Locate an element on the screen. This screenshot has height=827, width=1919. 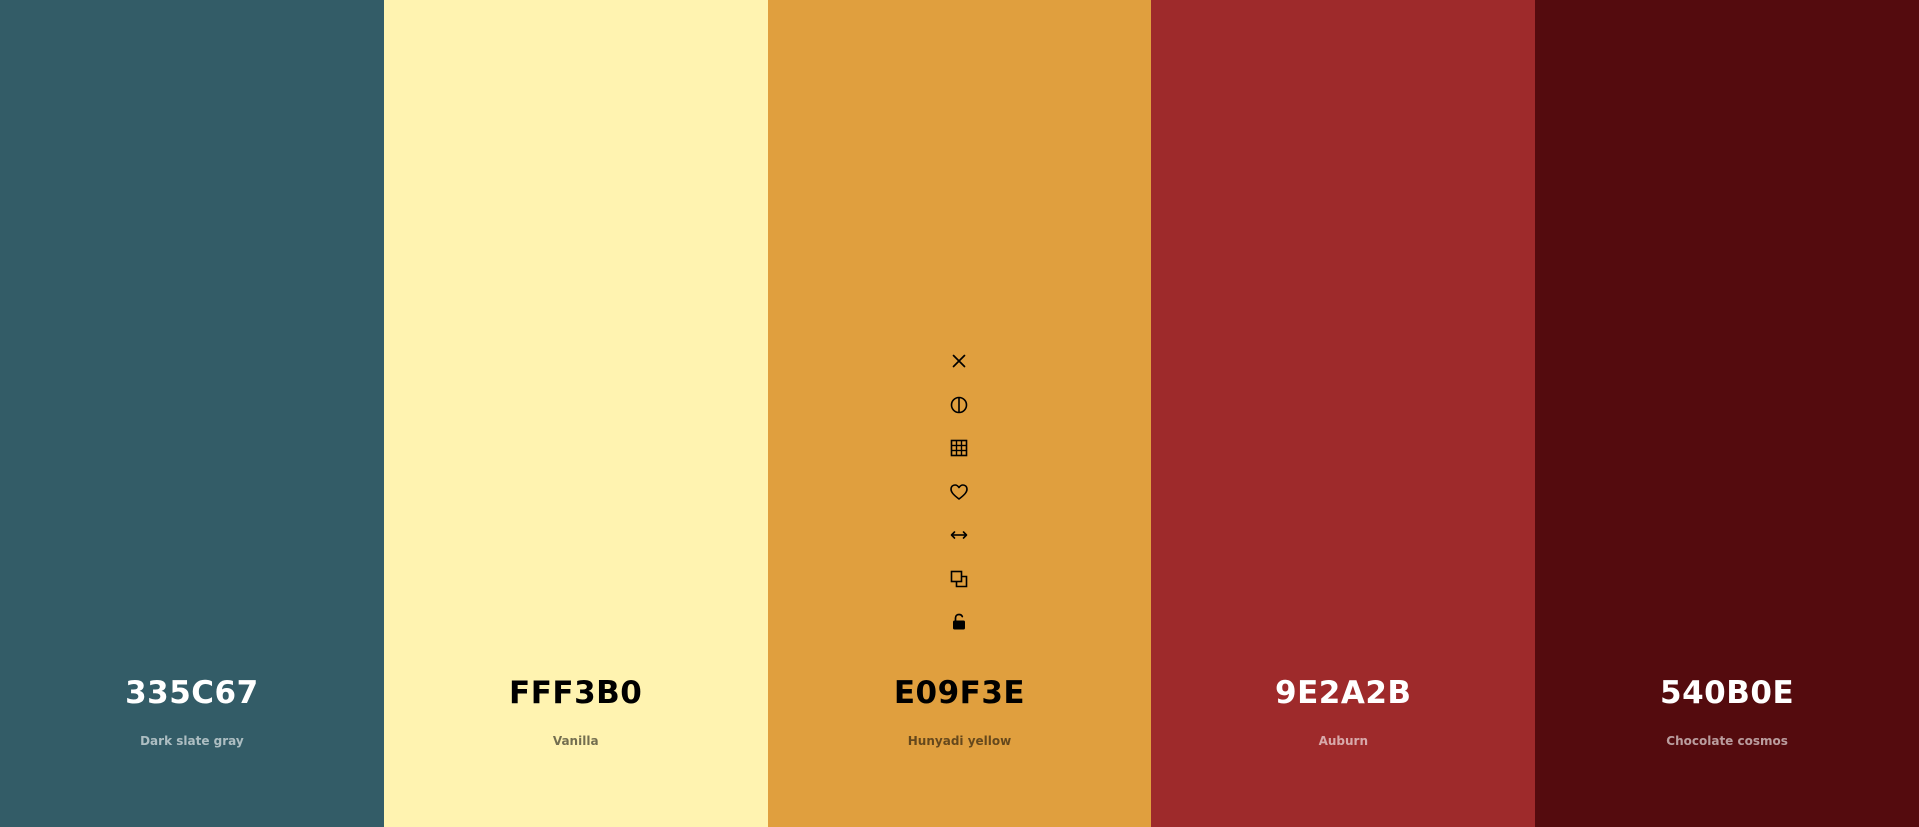
heart-icon is located at coordinates (959, 492).